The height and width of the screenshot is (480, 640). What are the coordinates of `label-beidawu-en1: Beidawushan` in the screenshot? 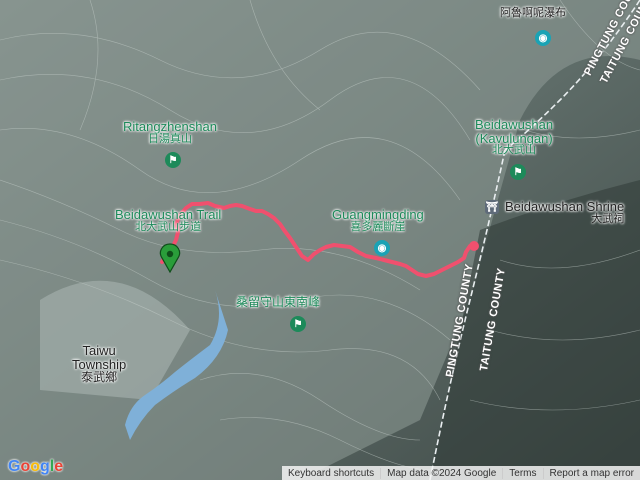 It's located at (514, 124).